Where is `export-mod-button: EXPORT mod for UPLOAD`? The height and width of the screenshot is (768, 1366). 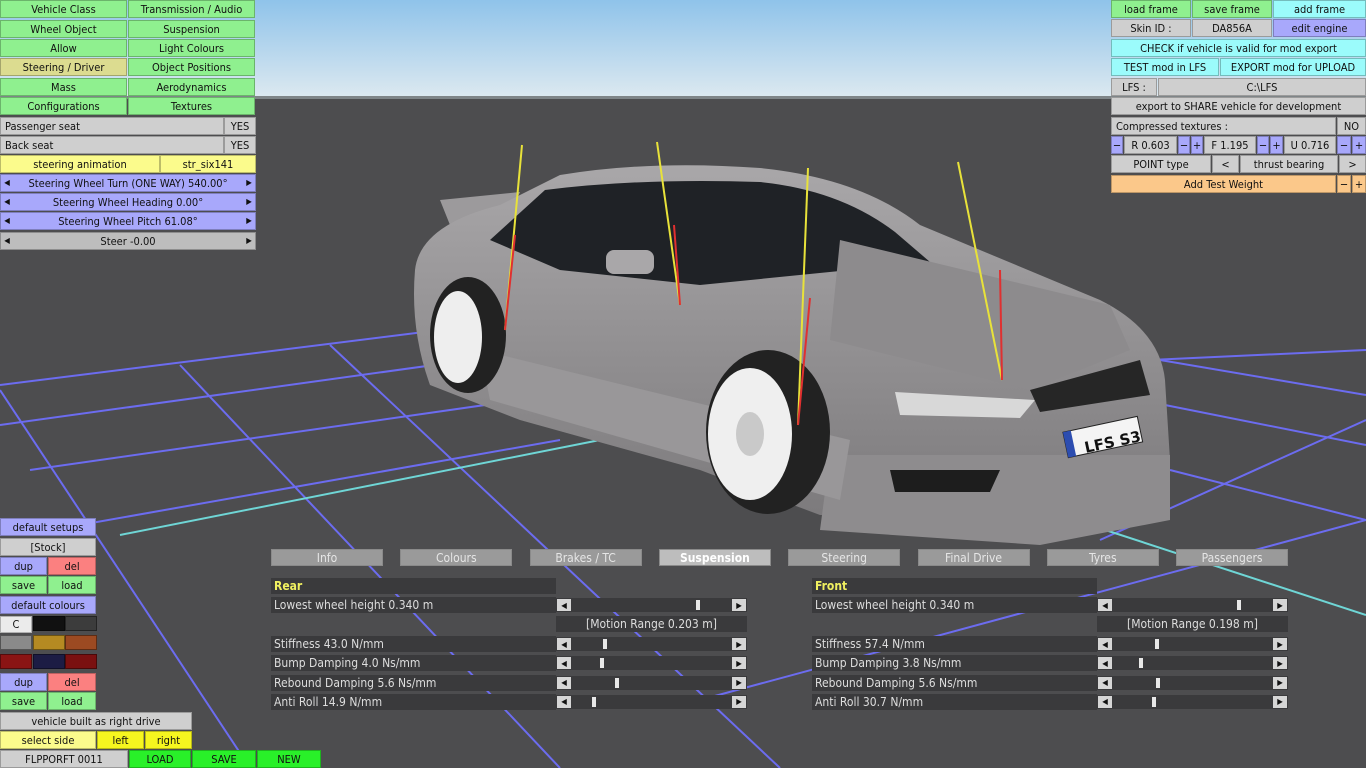
export-mod-button: EXPORT mod for UPLOAD is located at coordinates (1293, 67).